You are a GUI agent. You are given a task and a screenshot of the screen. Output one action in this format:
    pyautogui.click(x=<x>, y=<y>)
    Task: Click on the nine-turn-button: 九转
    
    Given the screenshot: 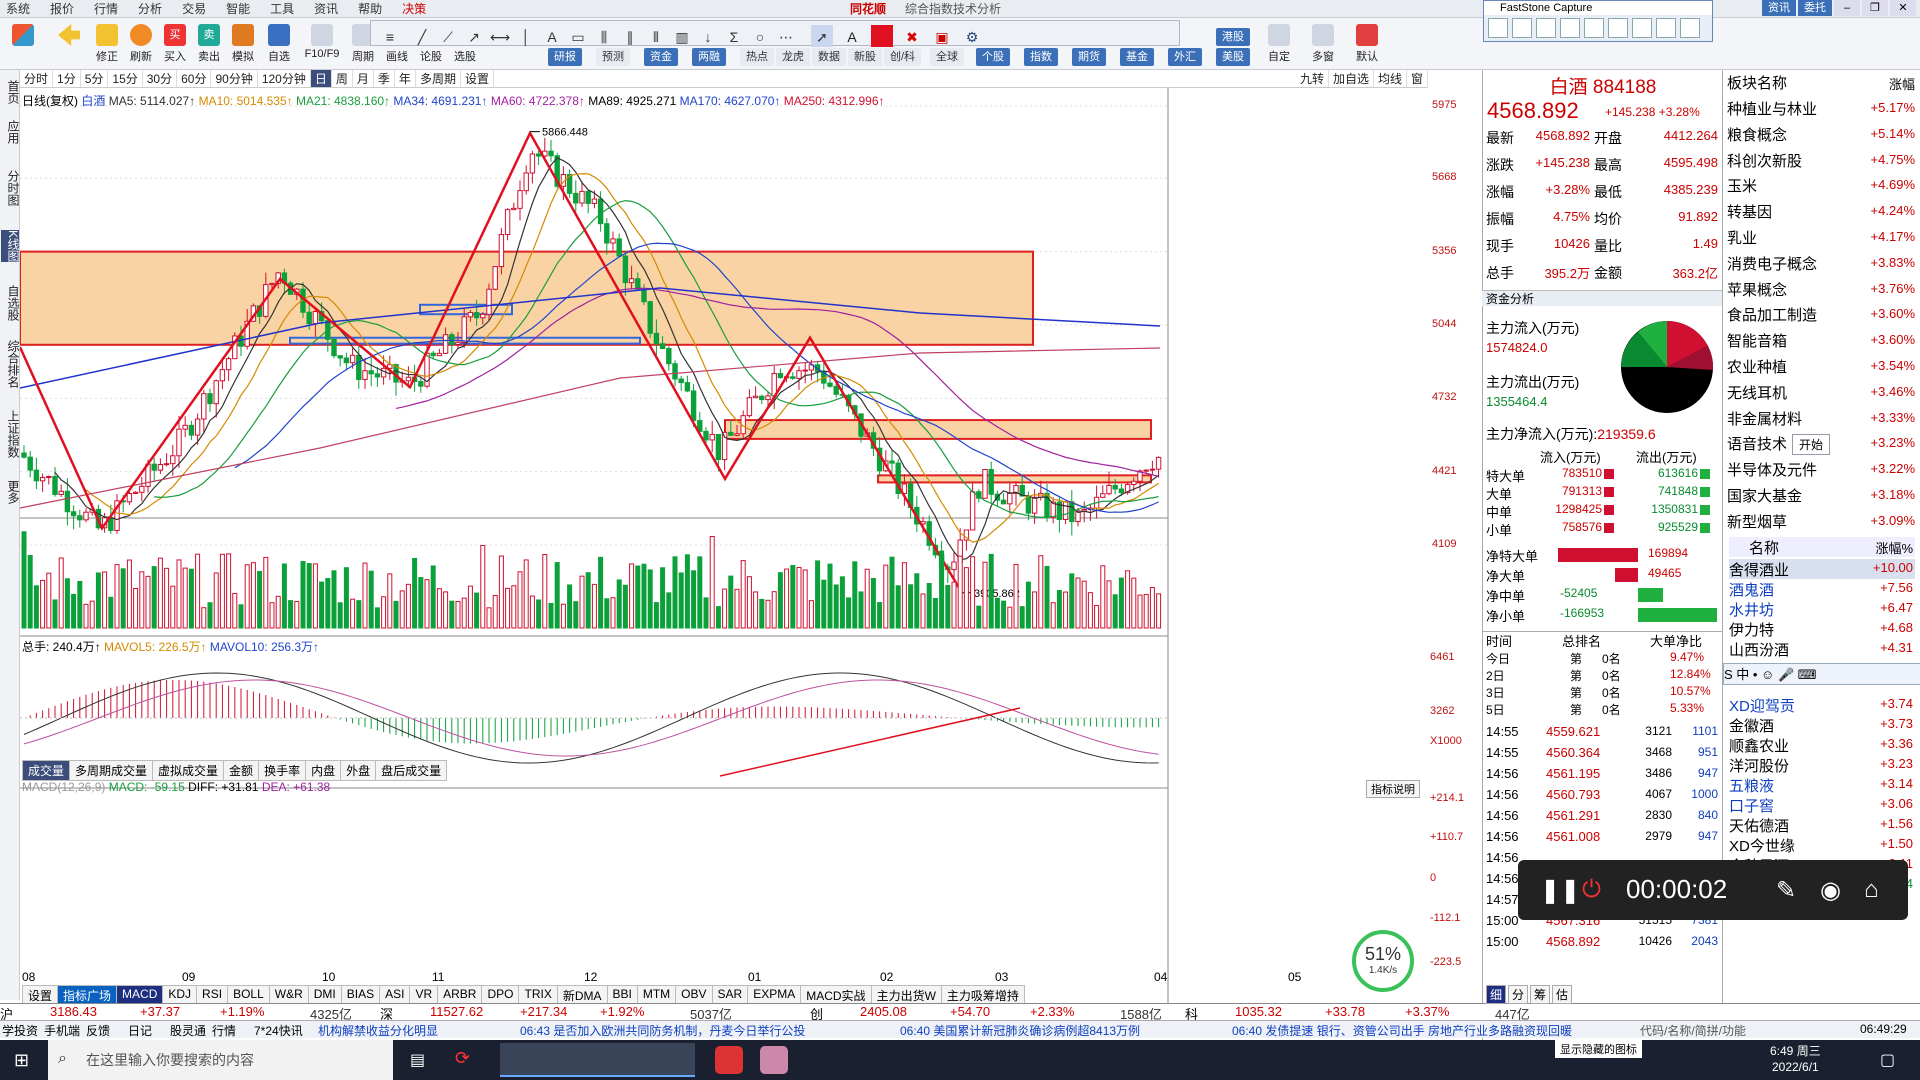 What is the action you would take?
    pyautogui.click(x=1312, y=78)
    